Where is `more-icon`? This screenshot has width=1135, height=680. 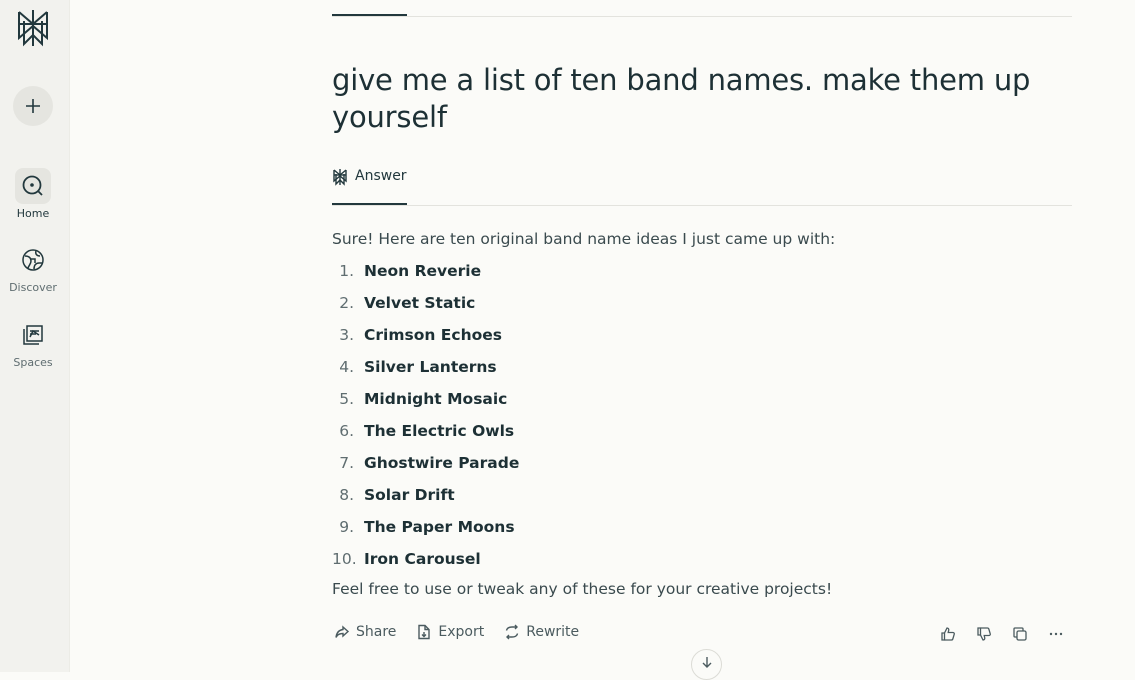 more-icon is located at coordinates (1056, 634).